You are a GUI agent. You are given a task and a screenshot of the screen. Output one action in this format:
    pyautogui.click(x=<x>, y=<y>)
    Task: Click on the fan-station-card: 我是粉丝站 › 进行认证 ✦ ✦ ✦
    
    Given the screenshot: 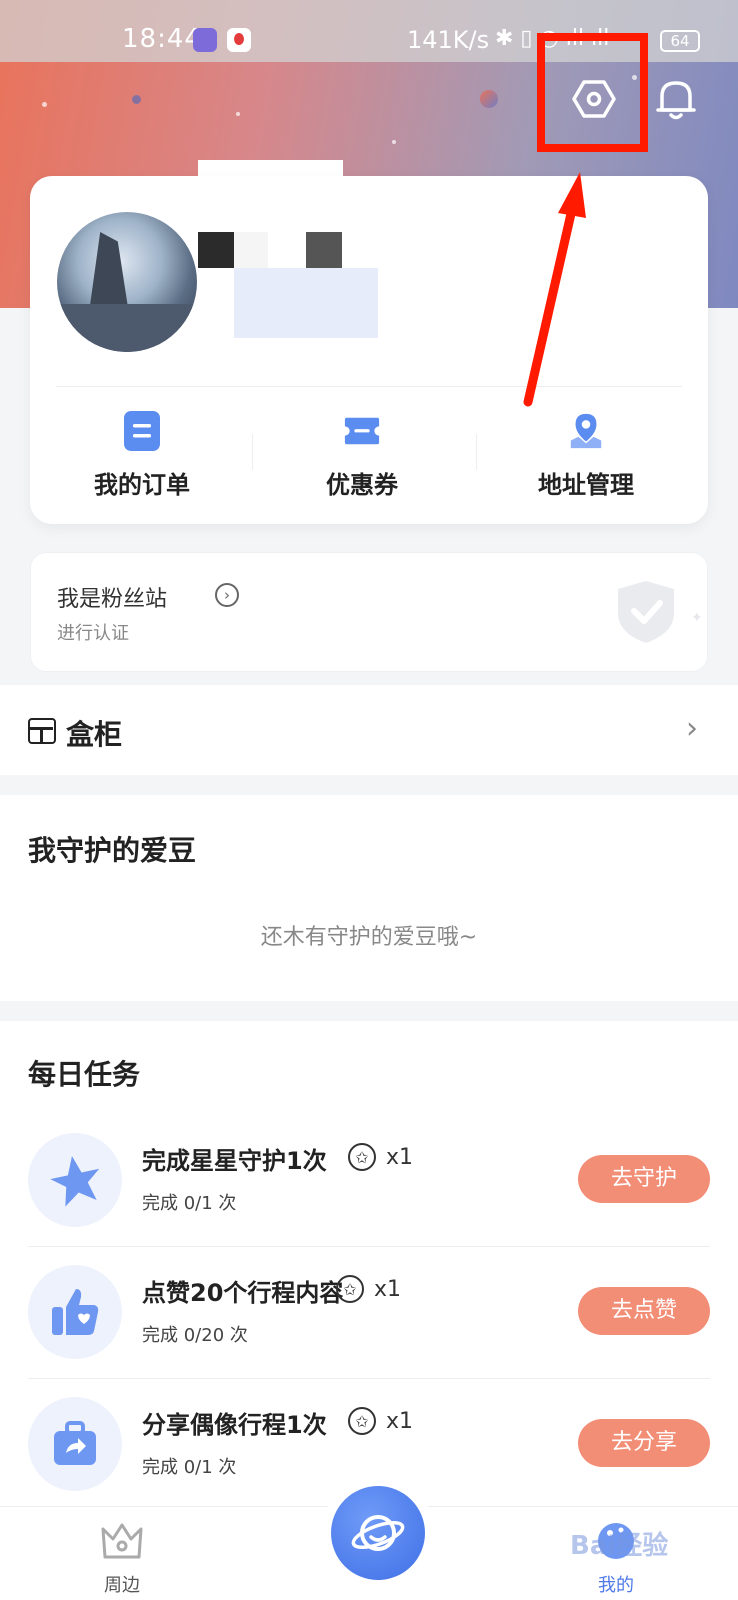 What is the action you would take?
    pyautogui.click(x=369, y=612)
    